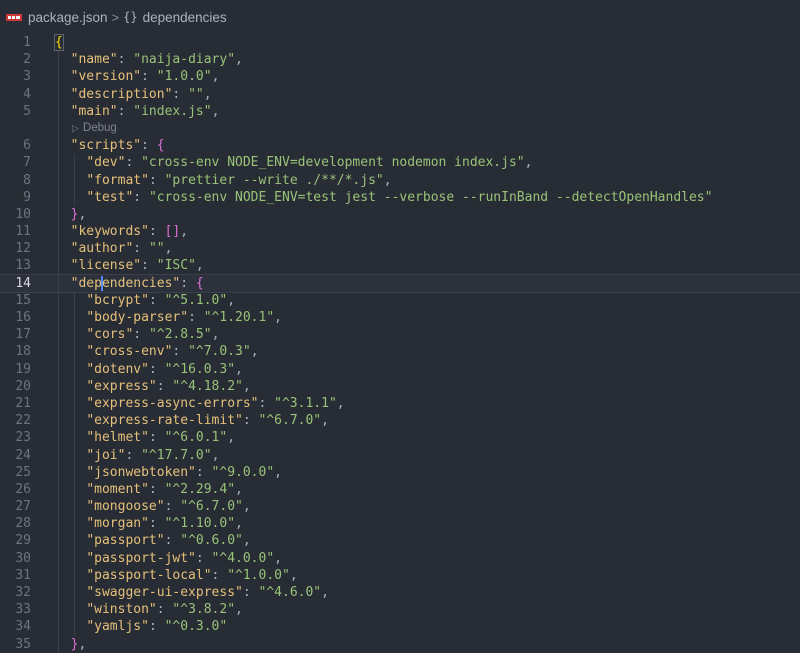  Describe the element at coordinates (23, 214) in the screenshot. I see `line-number: 10` at that location.